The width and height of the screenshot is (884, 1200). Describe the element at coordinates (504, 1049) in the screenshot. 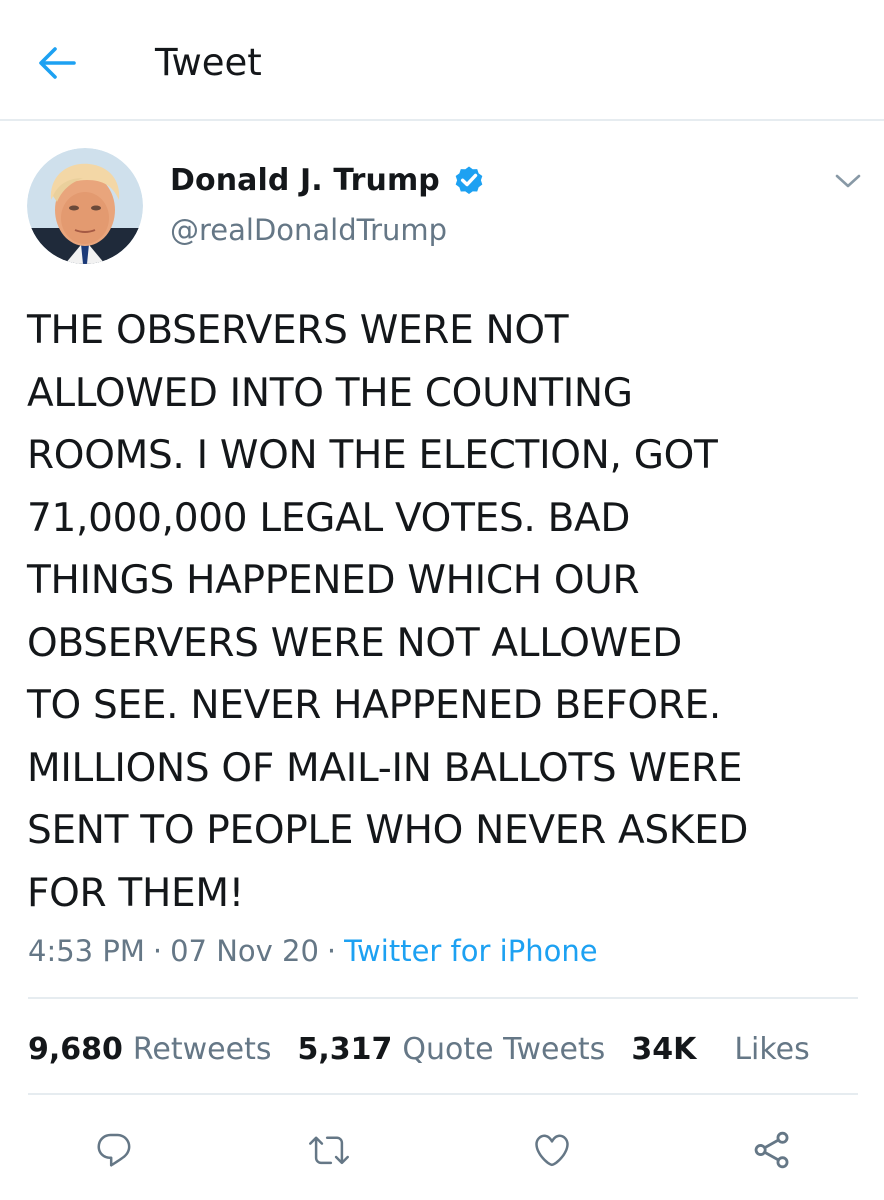

I see `quote-tweets-label: Quote Tweets` at that location.